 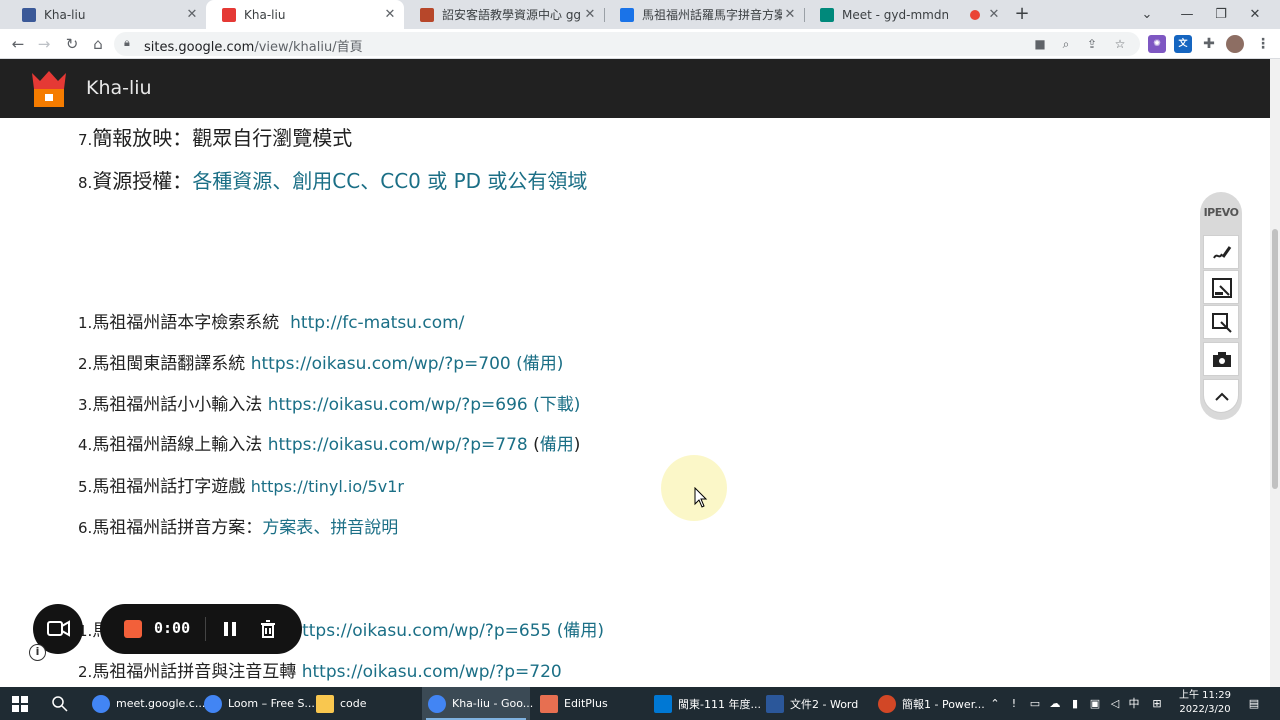 What do you see at coordinates (241, 484) in the screenshot?
I see `list-item: 5.馬祖福州話打字遊戲 https://tinyl.io/5v1r` at bounding box center [241, 484].